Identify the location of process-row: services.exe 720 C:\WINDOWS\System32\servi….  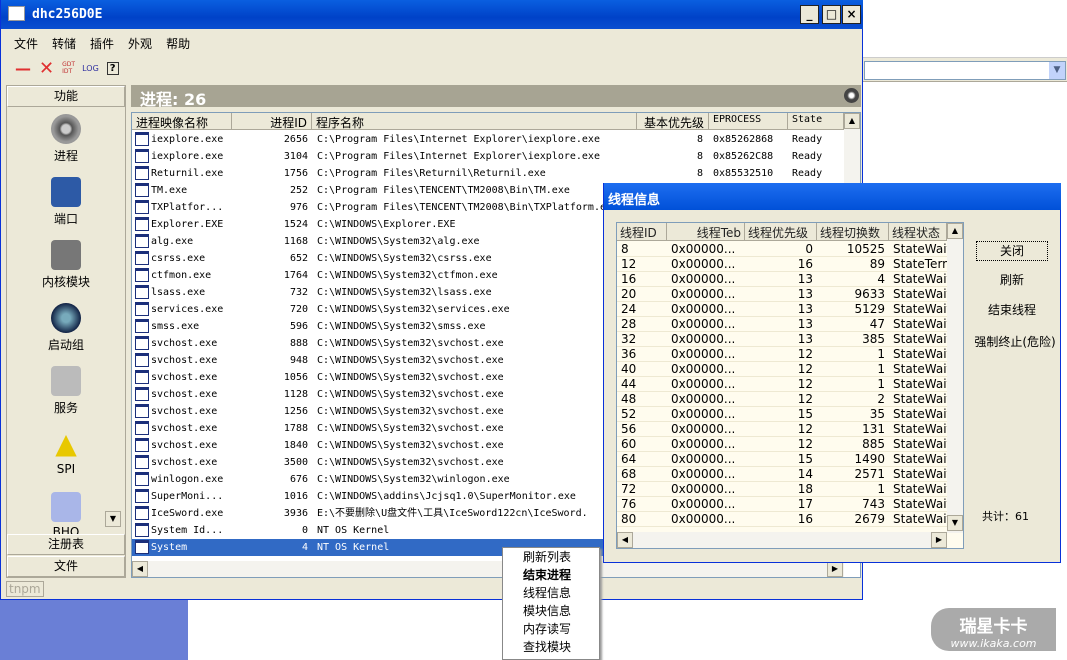
(368, 309).